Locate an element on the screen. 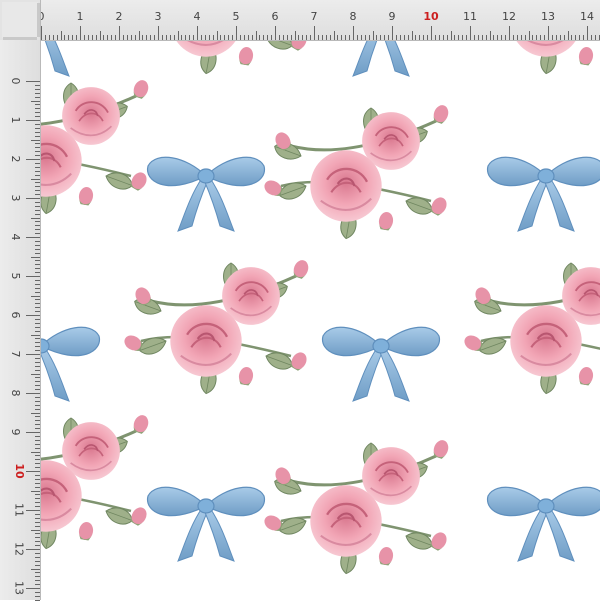 Image resolution: width=600 pixels, height=601 pixels. left-ruler-label-0: 0 is located at coordinates (15, 81).